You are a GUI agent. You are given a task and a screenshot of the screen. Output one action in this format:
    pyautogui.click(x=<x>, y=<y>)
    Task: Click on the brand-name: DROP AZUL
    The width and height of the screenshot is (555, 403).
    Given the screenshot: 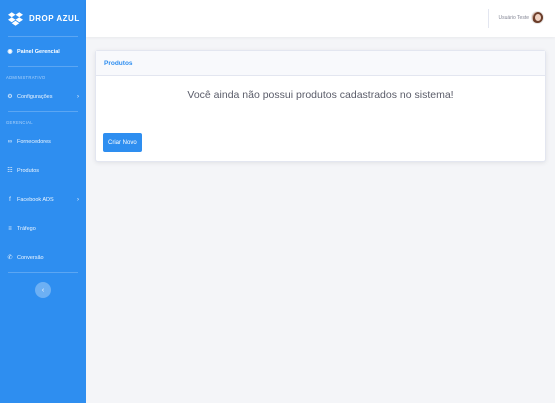 What is the action you would take?
    pyautogui.click(x=54, y=18)
    